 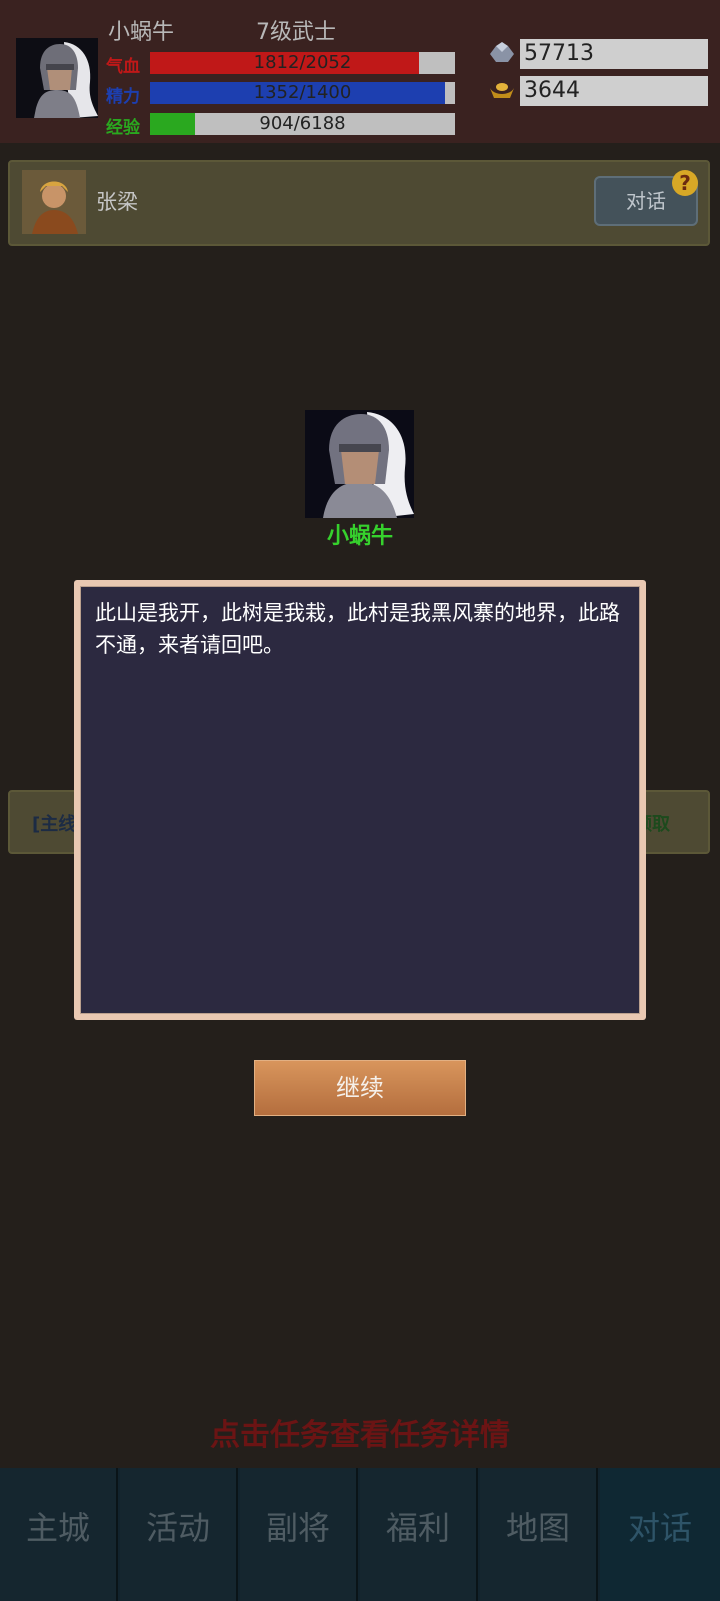 What do you see at coordinates (539, 1534) in the screenshot?
I see `nav-map: 地图` at bounding box center [539, 1534].